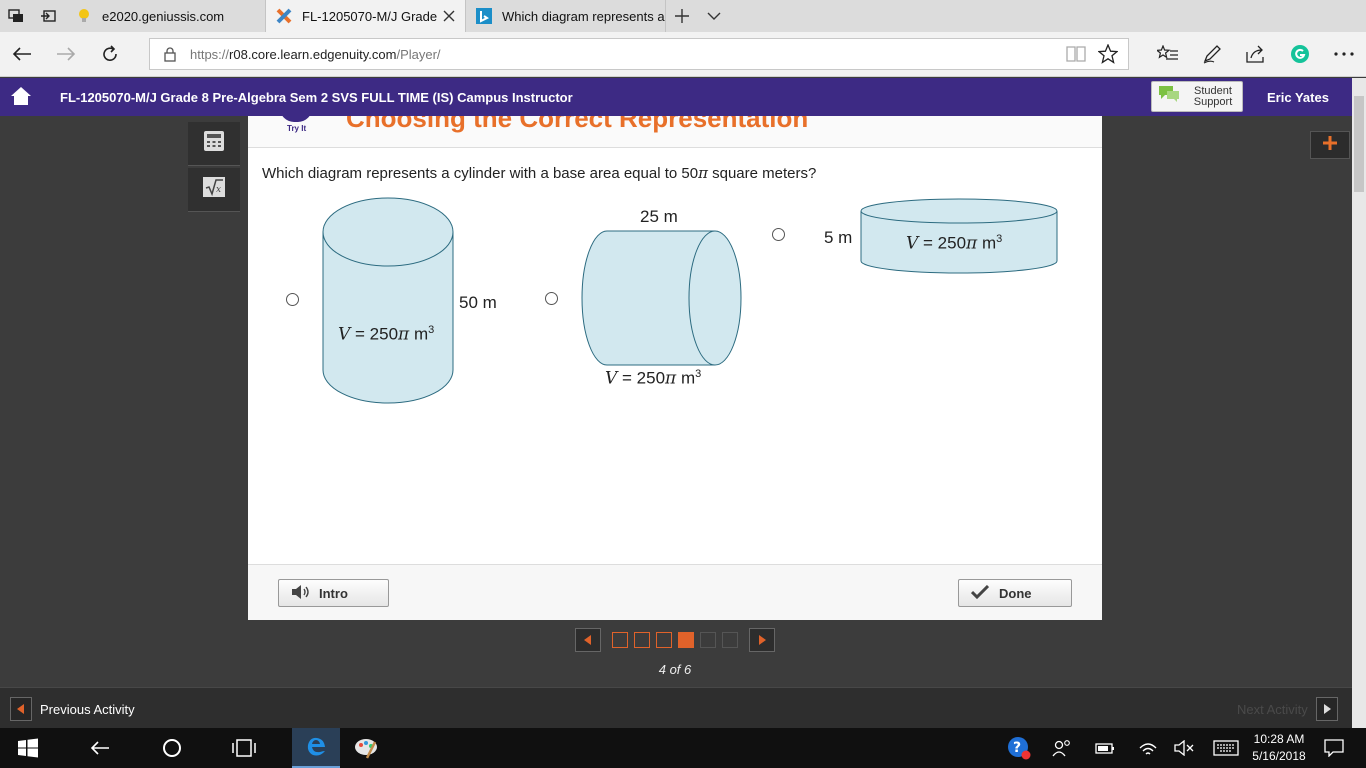 Image resolution: width=1366 pixels, height=768 pixels. I want to click on lightbulb-icon, so click(84, 16).